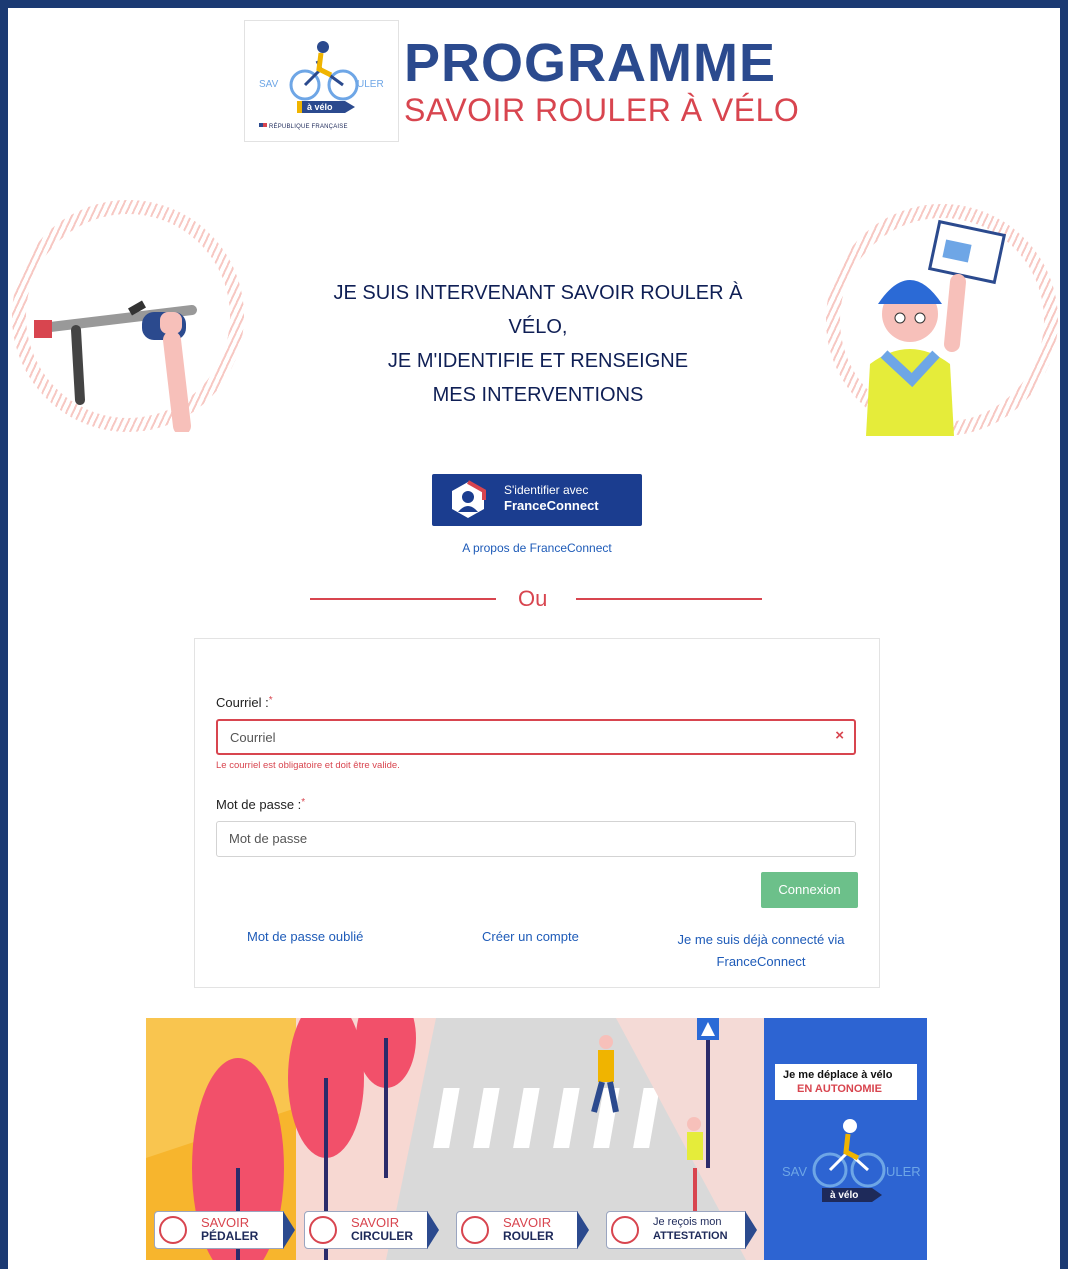  What do you see at coordinates (838, 1075) in the screenshot?
I see `autonomy-line1: Je me déplace à vélo` at bounding box center [838, 1075].